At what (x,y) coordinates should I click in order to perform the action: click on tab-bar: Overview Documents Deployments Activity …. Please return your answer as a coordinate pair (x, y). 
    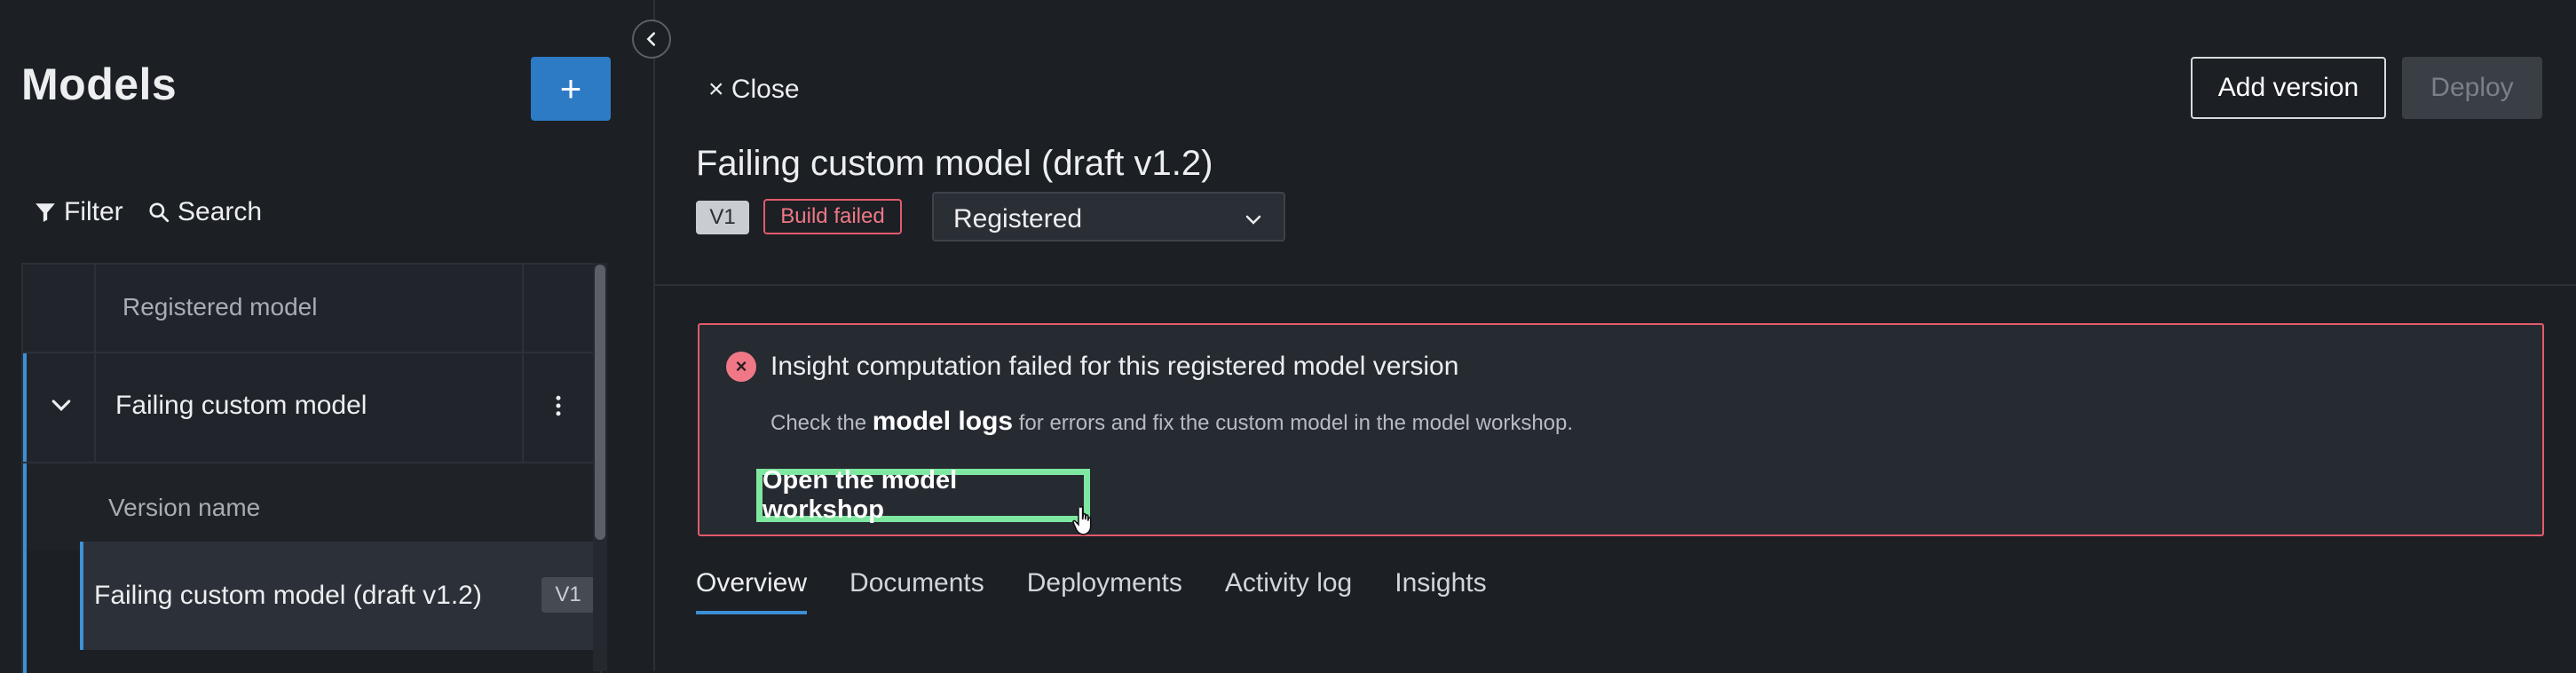
    Looking at the image, I should click on (1112, 591).